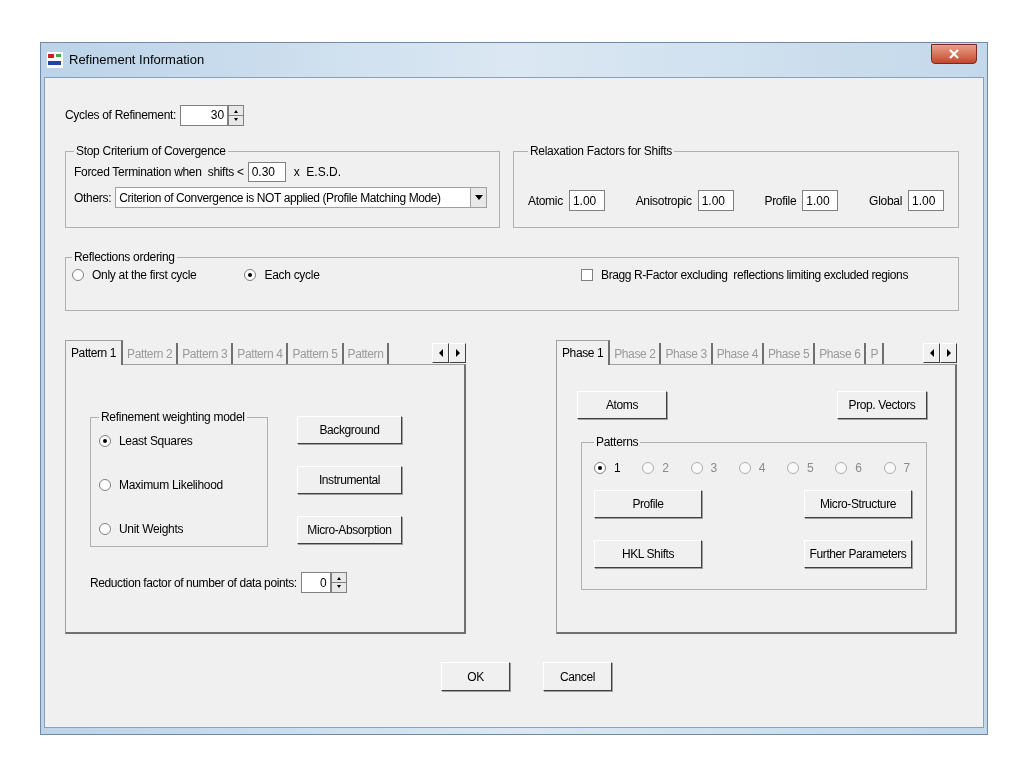  I want to click on radio-label: Maximum Likelihood, so click(171, 485).